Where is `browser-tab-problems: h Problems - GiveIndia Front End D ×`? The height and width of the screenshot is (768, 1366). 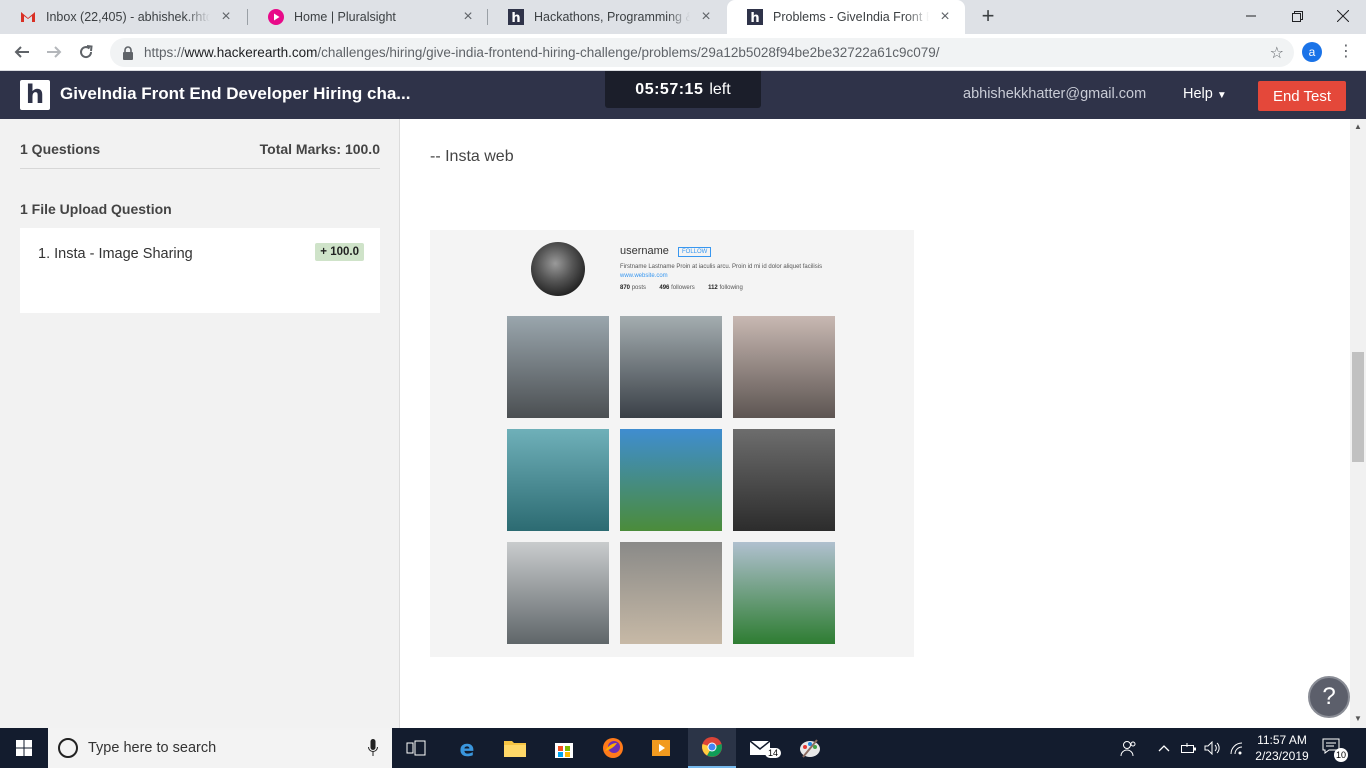 browser-tab-problems: h Problems - GiveIndia Front End D × is located at coordinates (846, 17).